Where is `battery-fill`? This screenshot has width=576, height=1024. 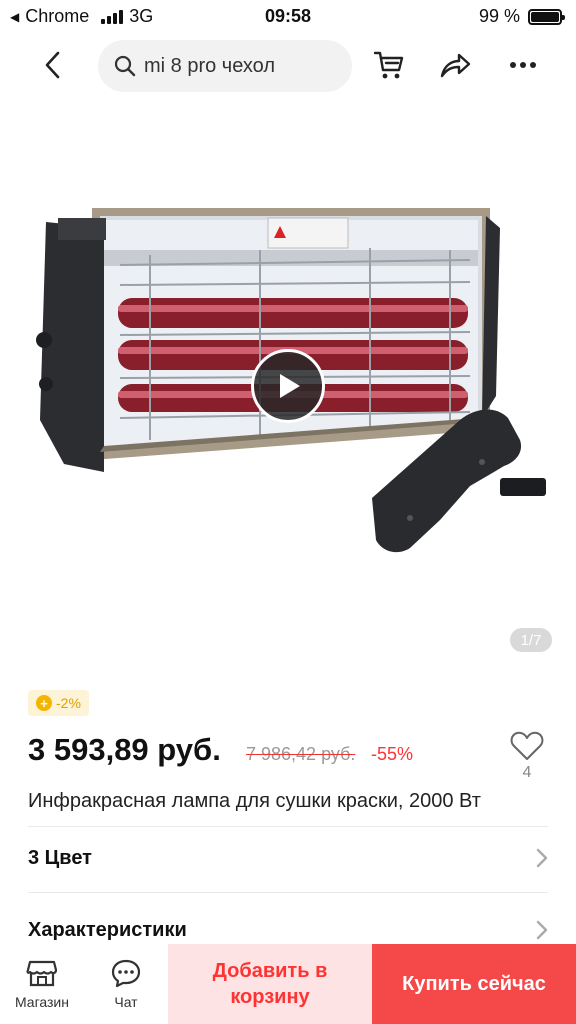 battery-fill is located at coordinates (545, 16).